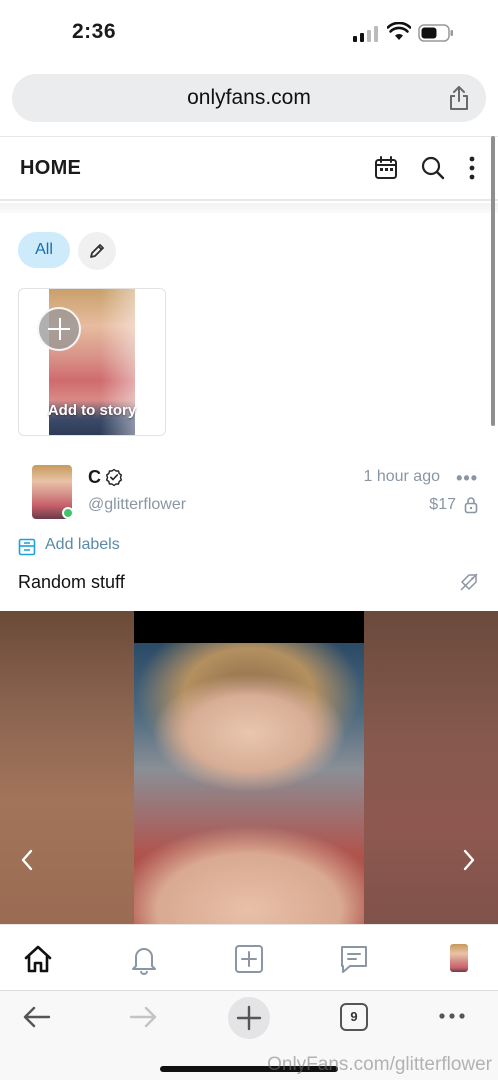 The height and width of the screenshot is (1080, 498). I want to click on wifi-icon, so click(399, 31).